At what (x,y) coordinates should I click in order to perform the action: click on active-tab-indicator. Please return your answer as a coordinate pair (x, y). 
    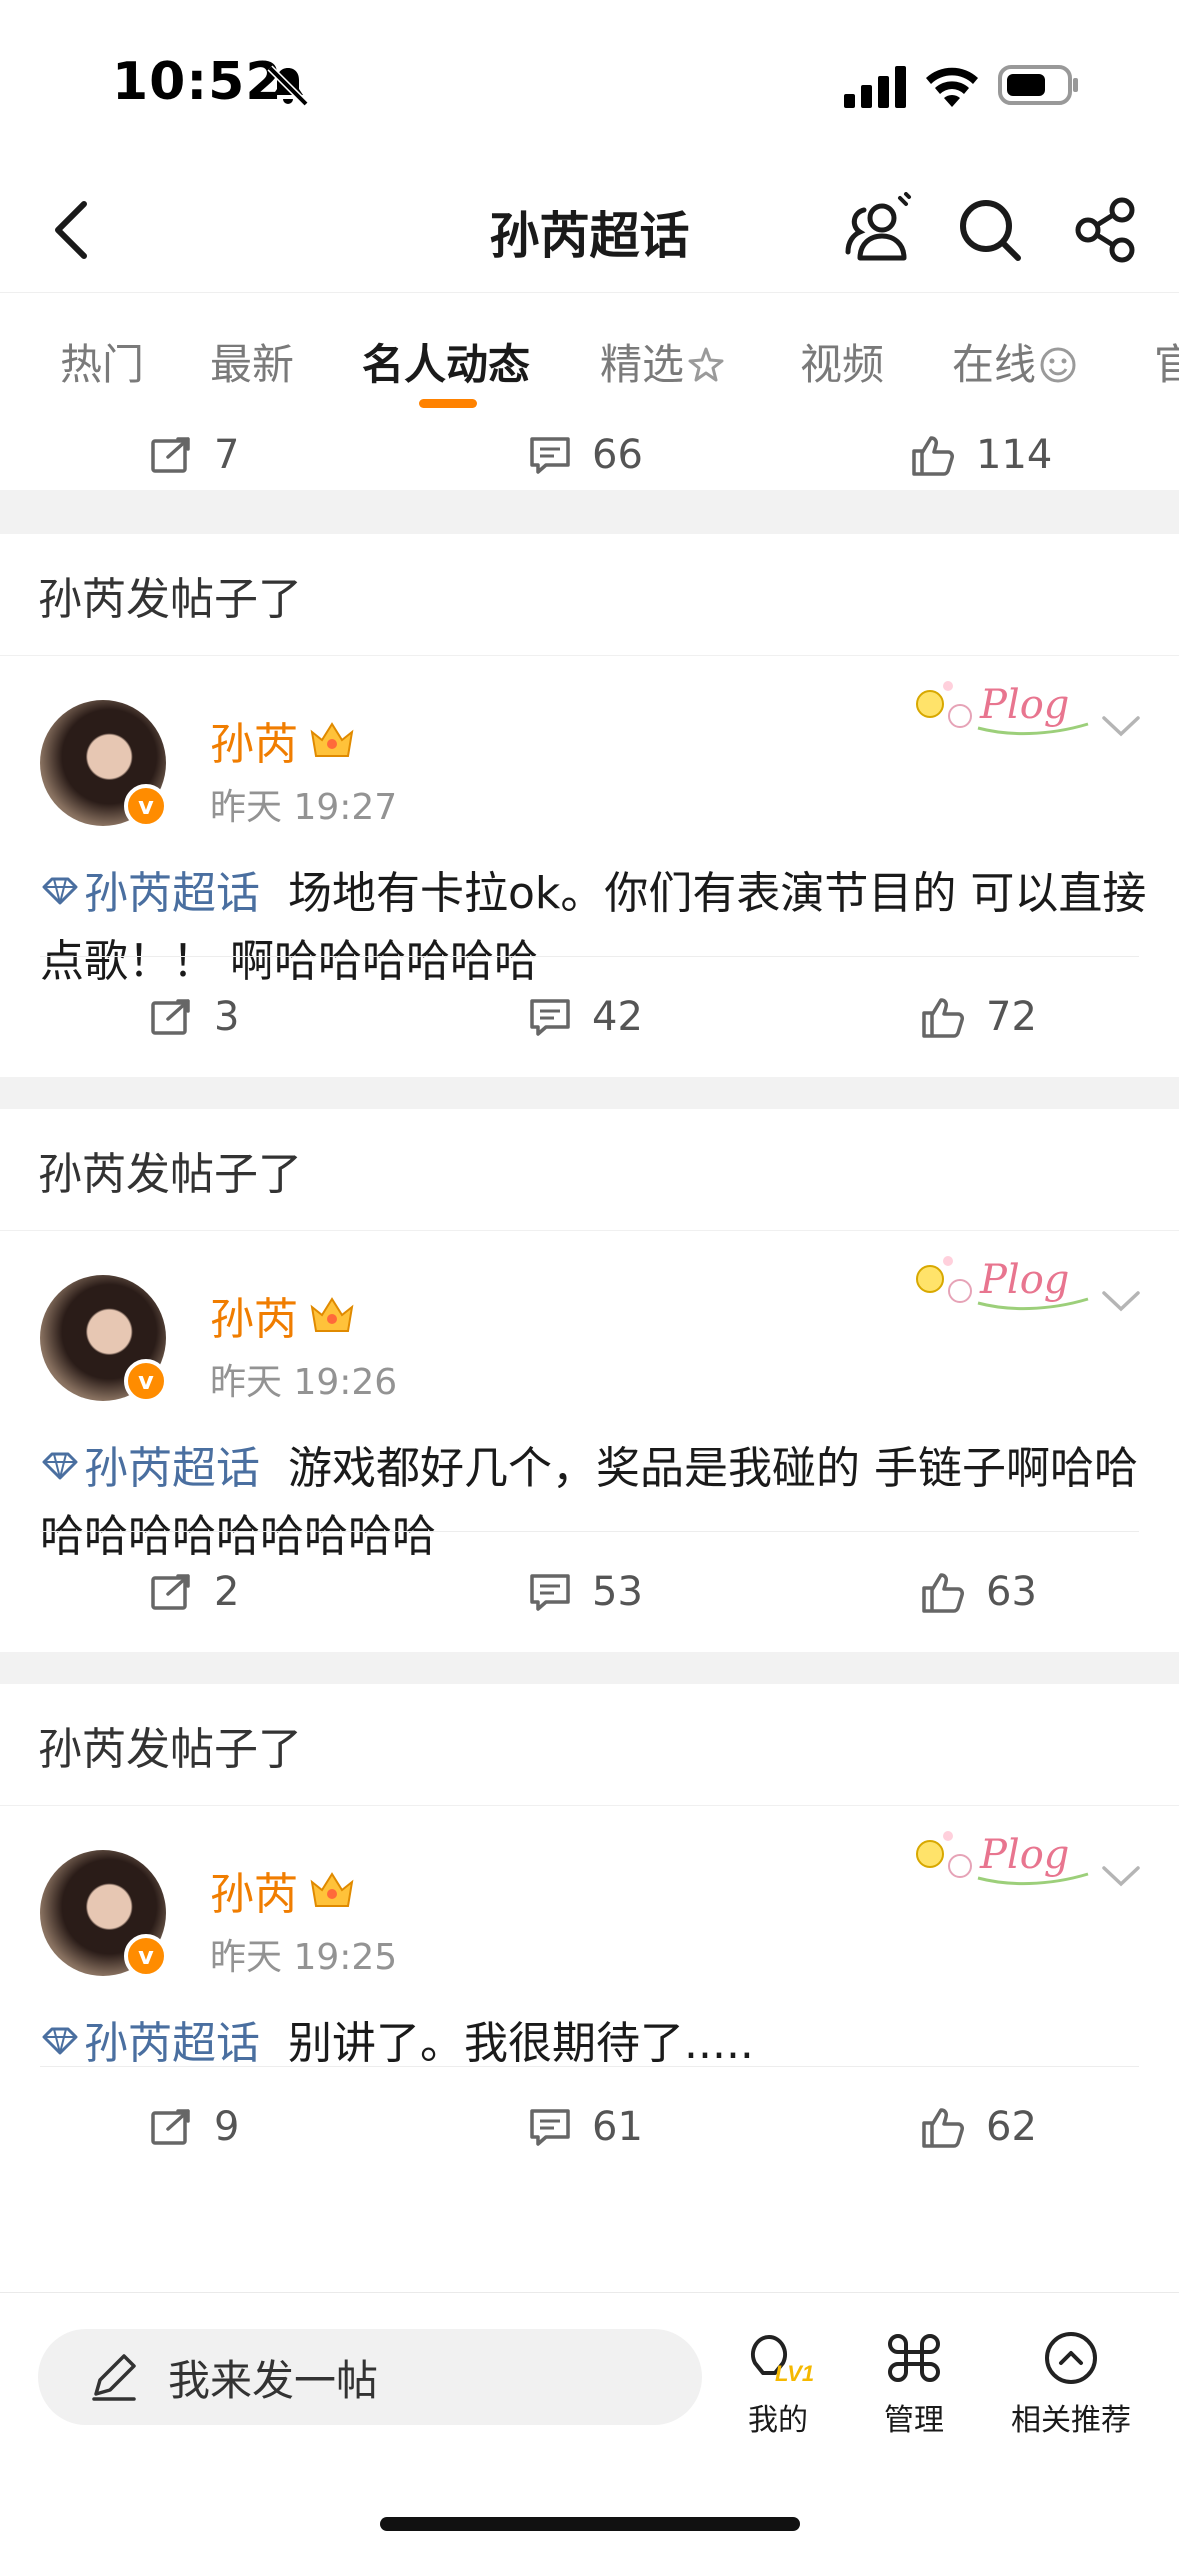
    Looking at the image, I should click on (448, 403).